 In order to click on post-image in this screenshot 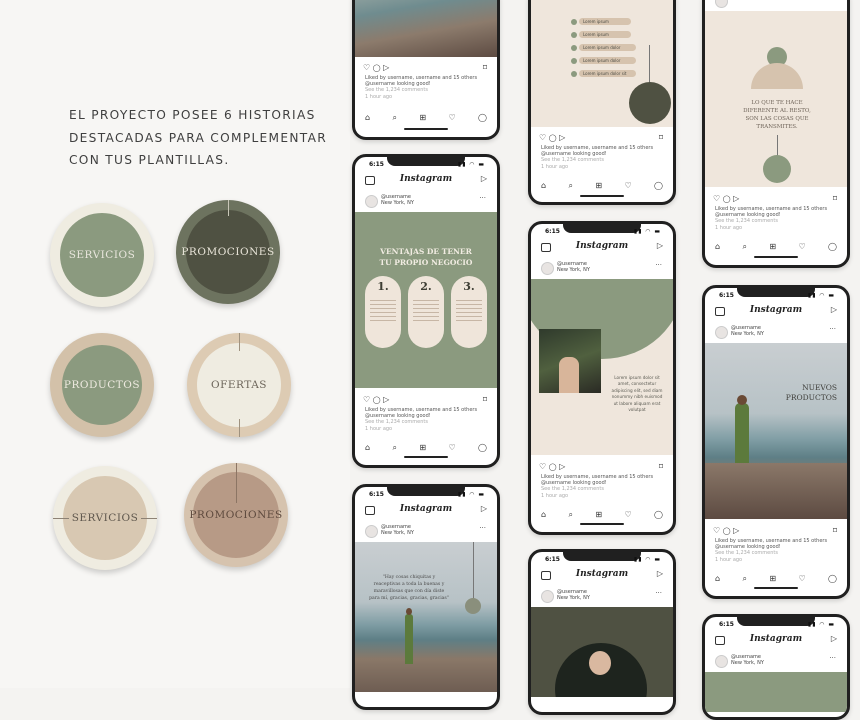, I will do `click(426, 28)`.